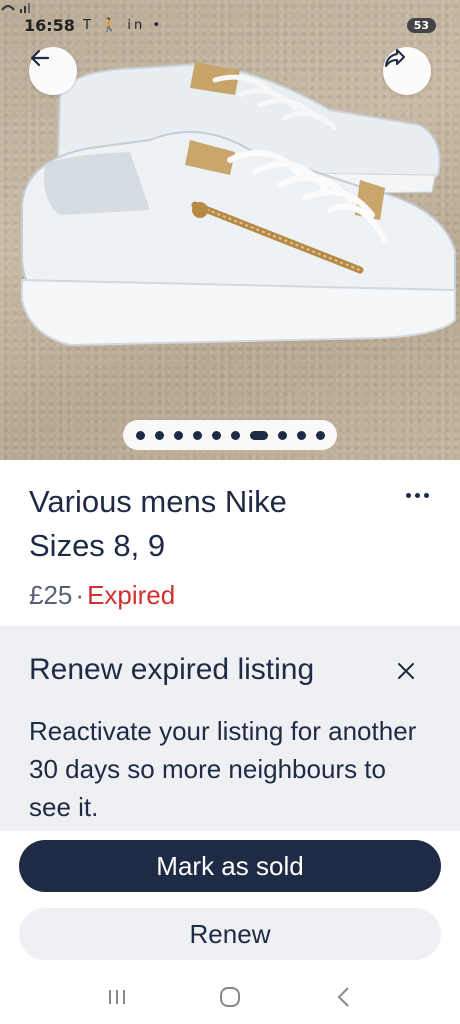 This screenshot has height=1024, width=460. Describe the element at coordinates (230, 934) in the screenshot. I see `renew-button: Renew` at that location.